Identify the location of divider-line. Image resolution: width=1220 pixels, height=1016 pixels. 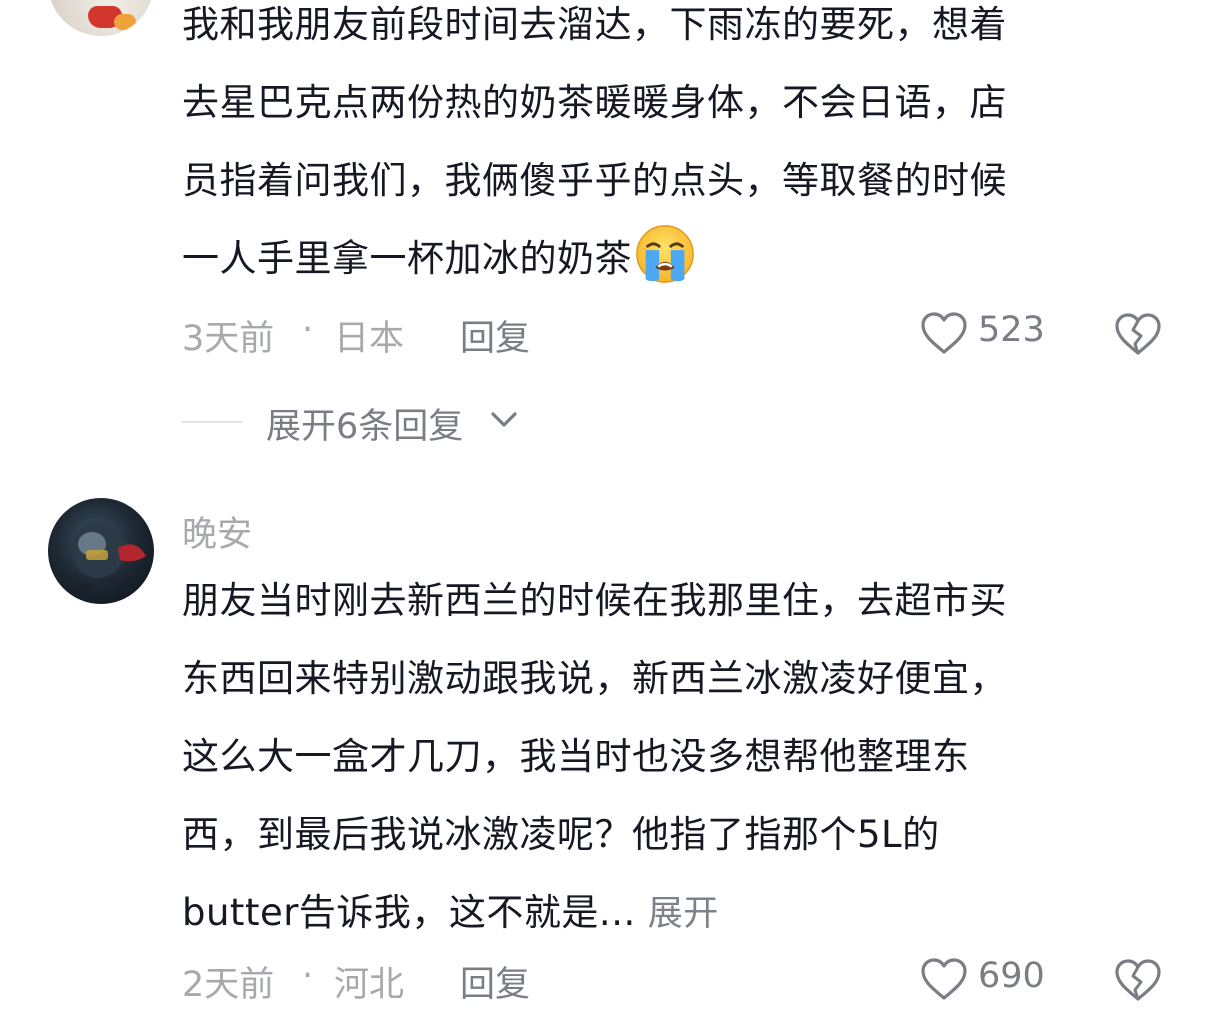
(212, 422).